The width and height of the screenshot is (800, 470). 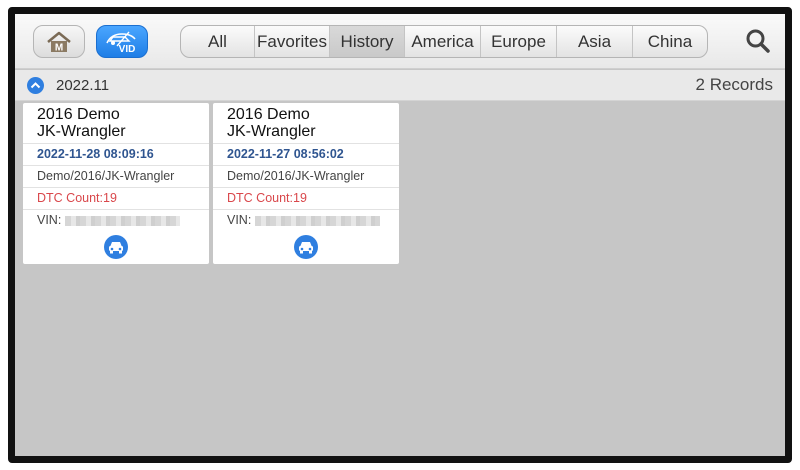 I want to click on tab-asia: Asia, so click(x=594, y=41).